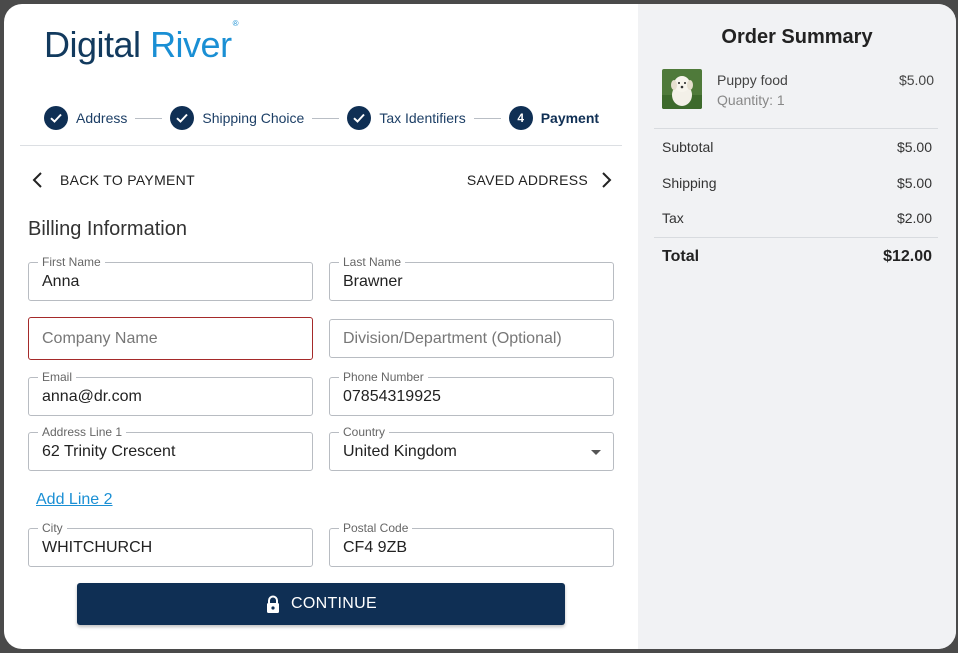  I want to click on country-select: Country, so click(471, 448).